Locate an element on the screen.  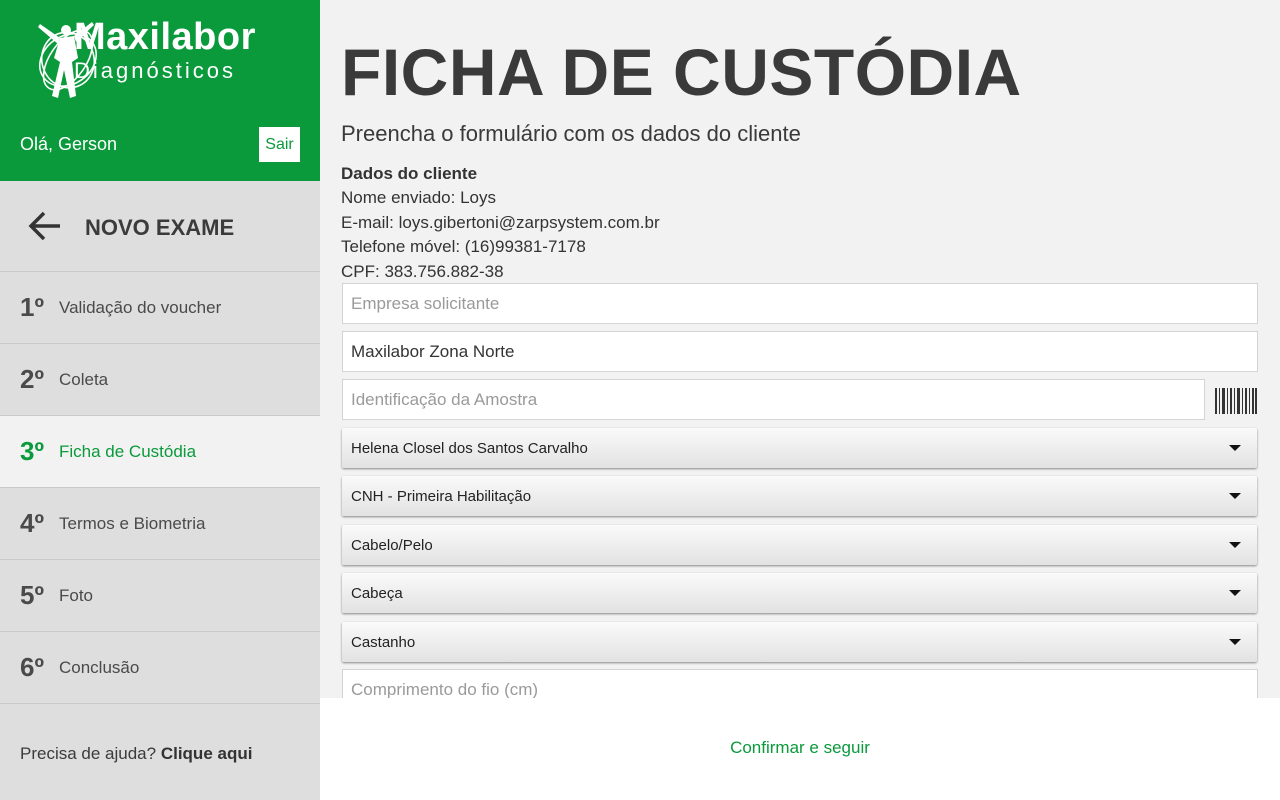
brand-name: Maxilabor is located at coordinates (165, 37).